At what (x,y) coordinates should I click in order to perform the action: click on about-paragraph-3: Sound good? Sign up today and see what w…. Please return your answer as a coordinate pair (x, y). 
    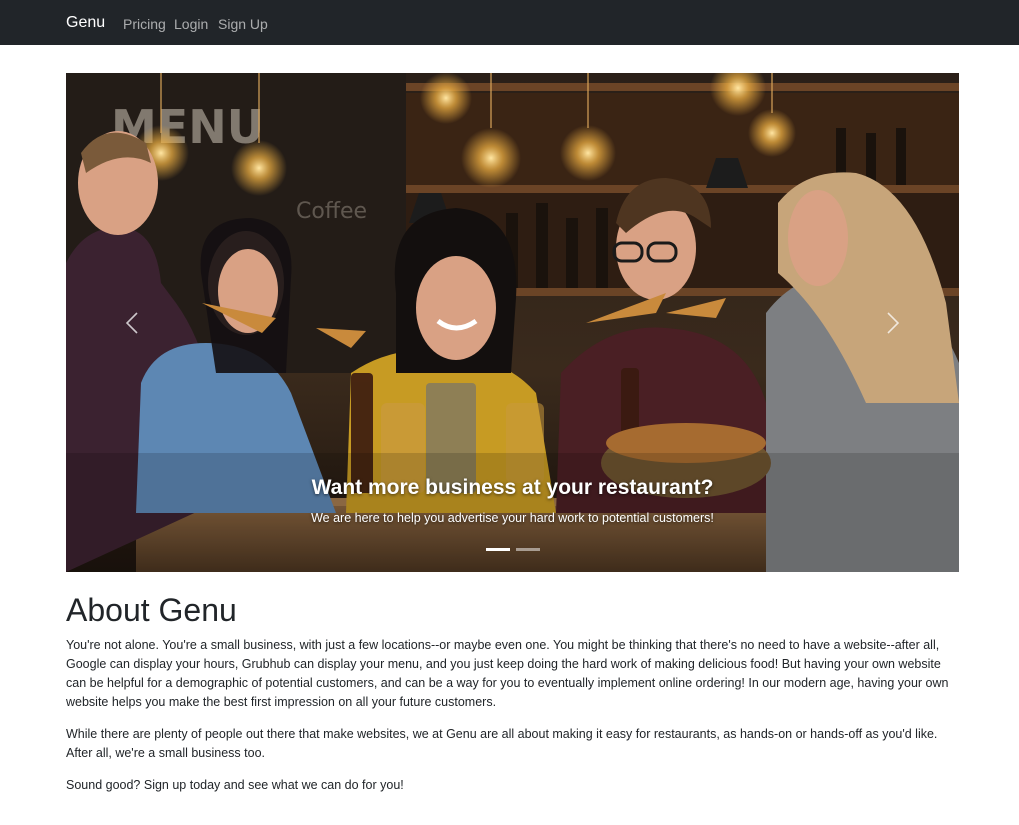
    Looking at the image, I should click on (235, 785).